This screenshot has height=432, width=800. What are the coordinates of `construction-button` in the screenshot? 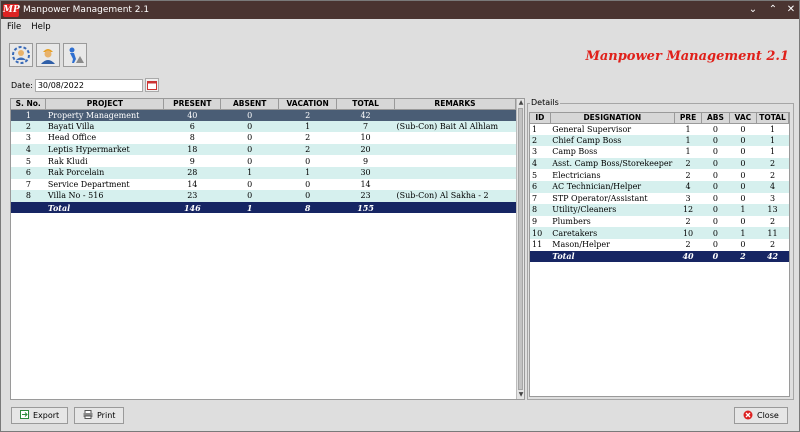 It's located at (75, 55).